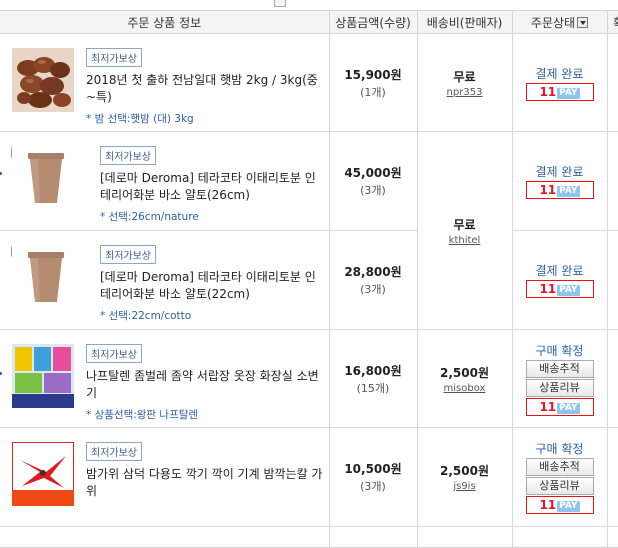 Image resolution: width=618 pixels, height=548 pixels. I want to click on product-name: 나프탈렌 좀벌레 좀약 서랍장 옷장 화장실 소변기, so click(204, 385).